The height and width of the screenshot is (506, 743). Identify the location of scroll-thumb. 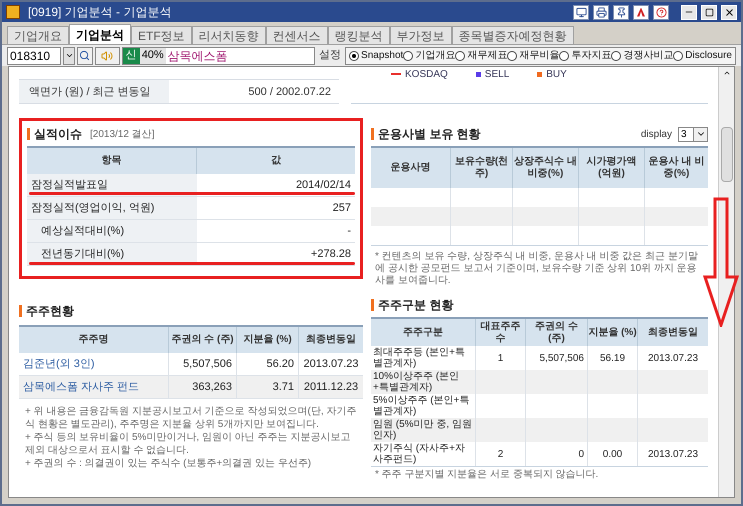
(726, 154).